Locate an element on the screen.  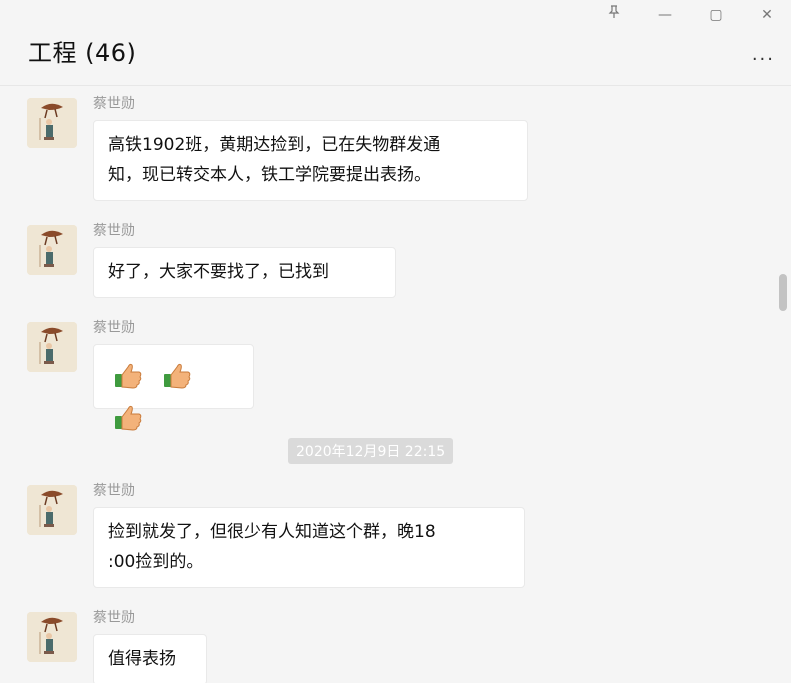
scrollbar-thumb is located at coordinates (783, 292).